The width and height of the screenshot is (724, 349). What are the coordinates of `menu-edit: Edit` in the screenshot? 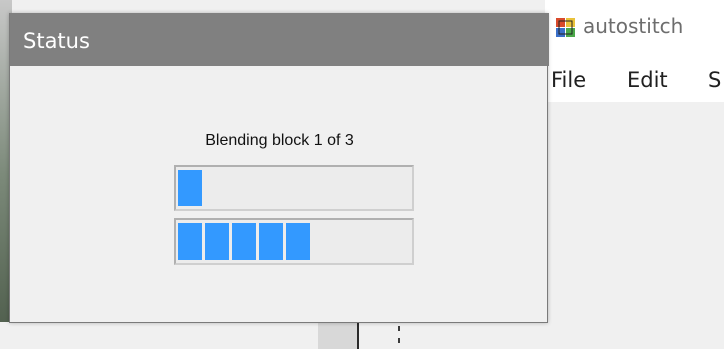 It's located at (647, 80).